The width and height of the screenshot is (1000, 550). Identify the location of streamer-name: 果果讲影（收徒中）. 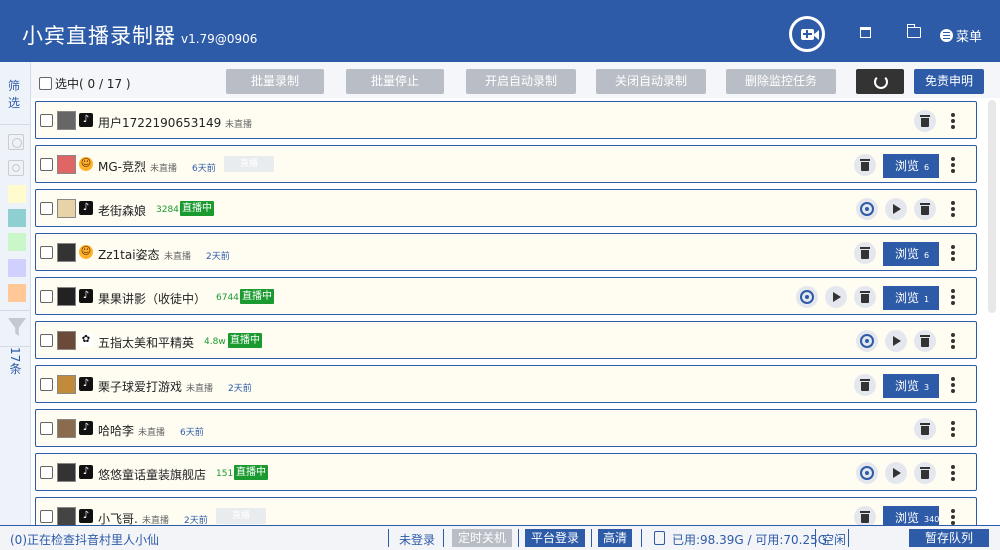
(152, 298).